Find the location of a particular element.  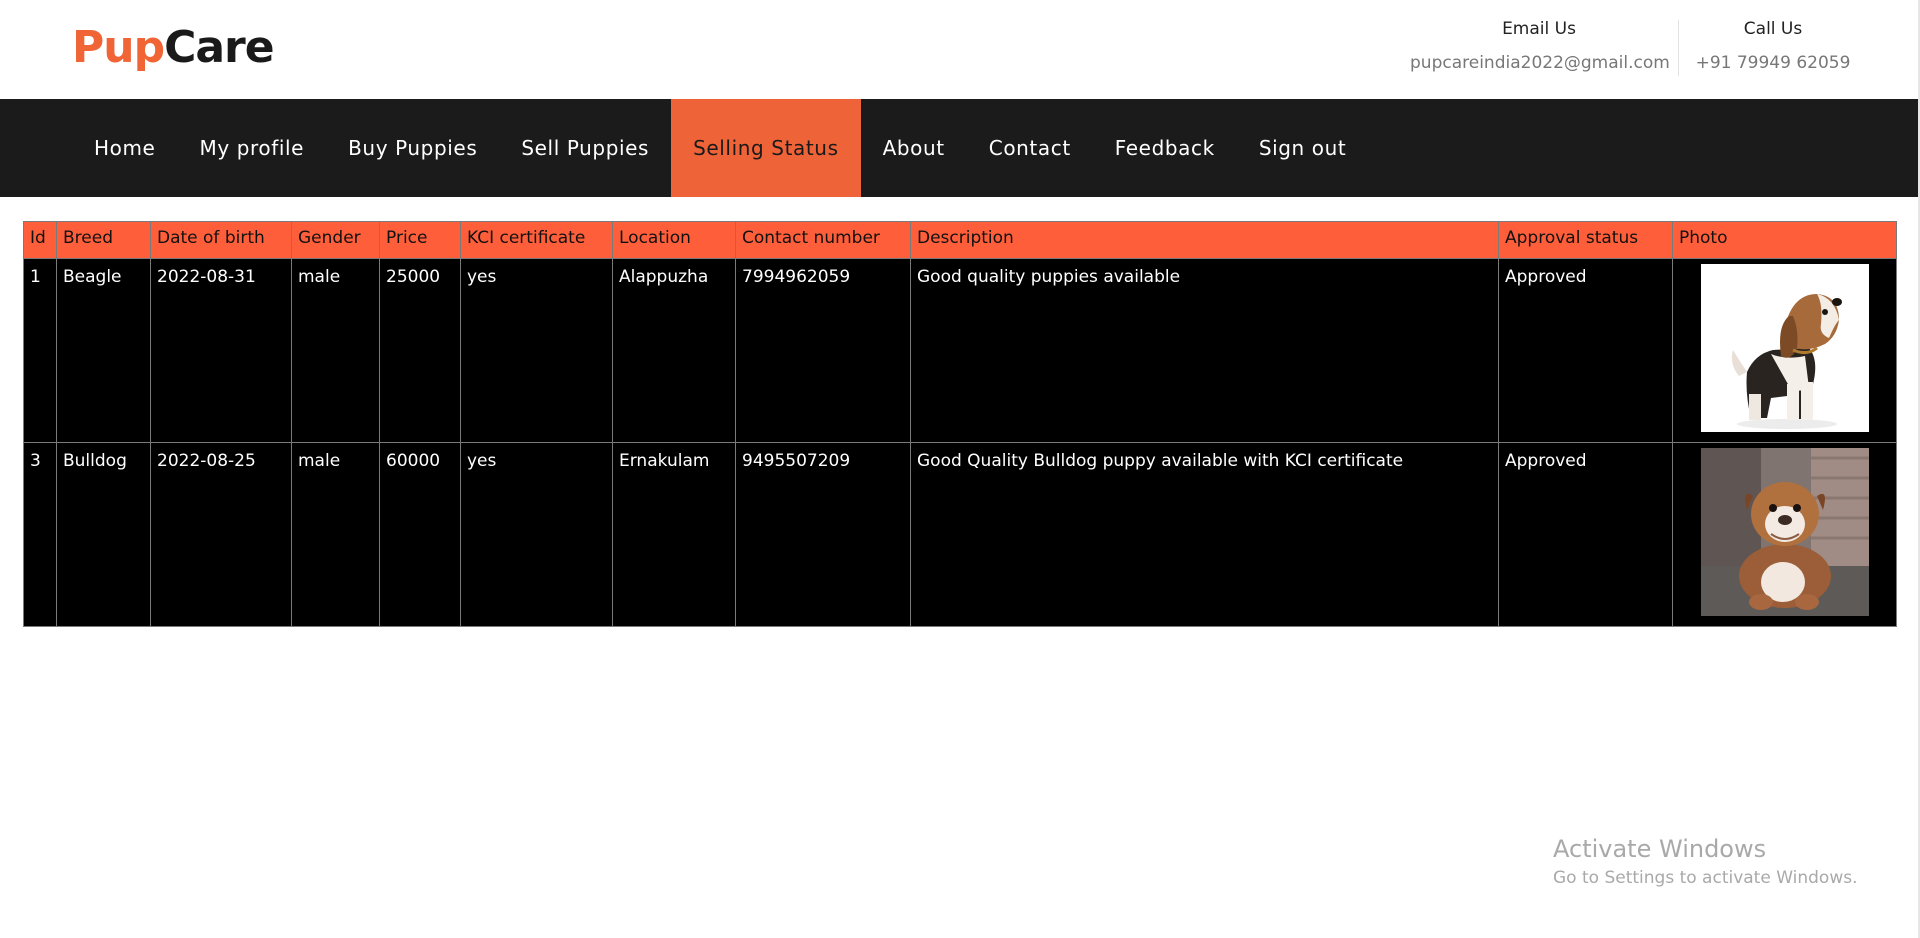

brand-logo: PupCare is located at coordinates (173, 48).